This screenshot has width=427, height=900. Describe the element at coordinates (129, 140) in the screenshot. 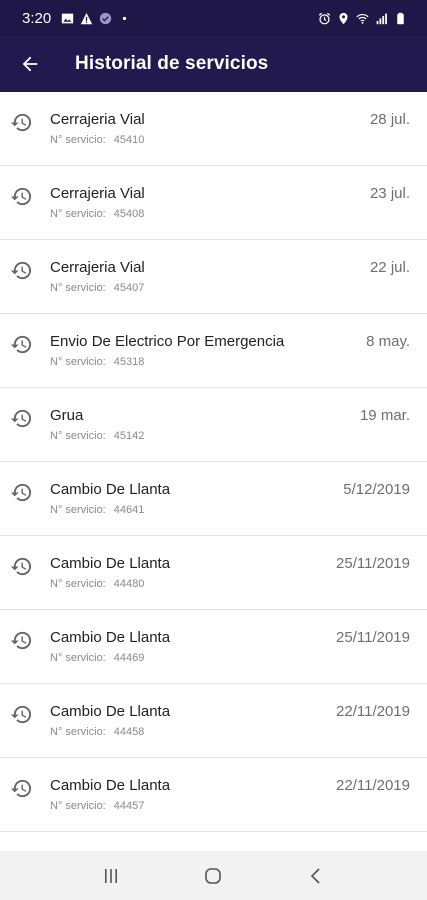

I see `service-number: 45410` at that location.